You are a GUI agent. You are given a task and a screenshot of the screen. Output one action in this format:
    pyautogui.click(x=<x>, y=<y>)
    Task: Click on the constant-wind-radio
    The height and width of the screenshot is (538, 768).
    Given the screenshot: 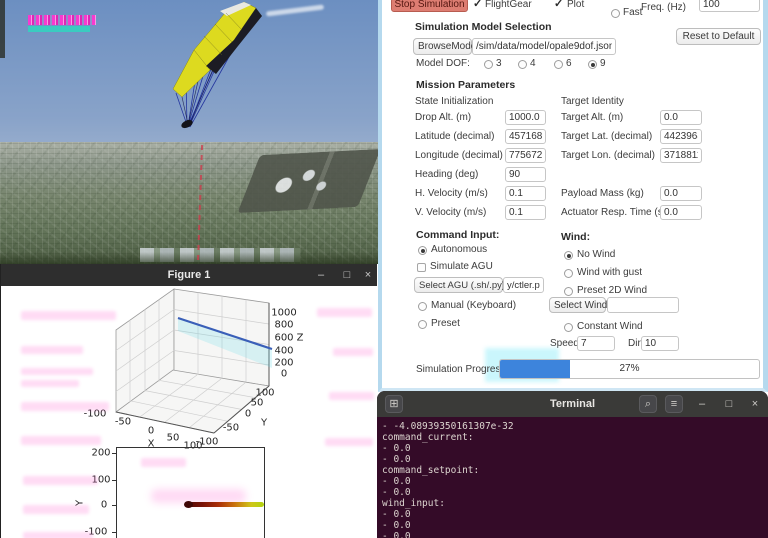 What is the action you would take?
    pyautogui.click(x=568, y=327)
    